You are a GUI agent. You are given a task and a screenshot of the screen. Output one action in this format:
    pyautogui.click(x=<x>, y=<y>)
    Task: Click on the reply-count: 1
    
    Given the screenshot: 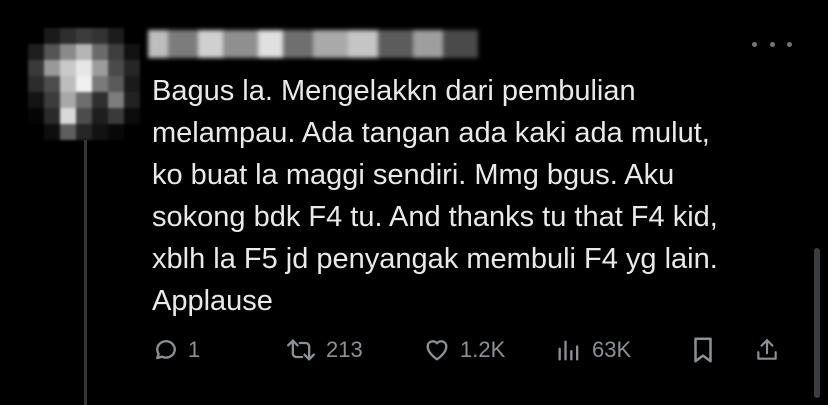 What is the action you would take?
    pyautogui.click(x=194, y=349)
    